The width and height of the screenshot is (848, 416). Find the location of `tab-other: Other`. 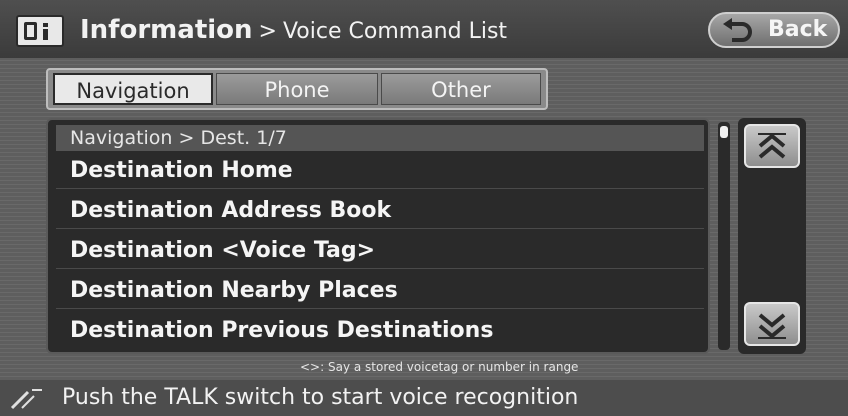

tab-other: Other is located at coordinates (461, 89).